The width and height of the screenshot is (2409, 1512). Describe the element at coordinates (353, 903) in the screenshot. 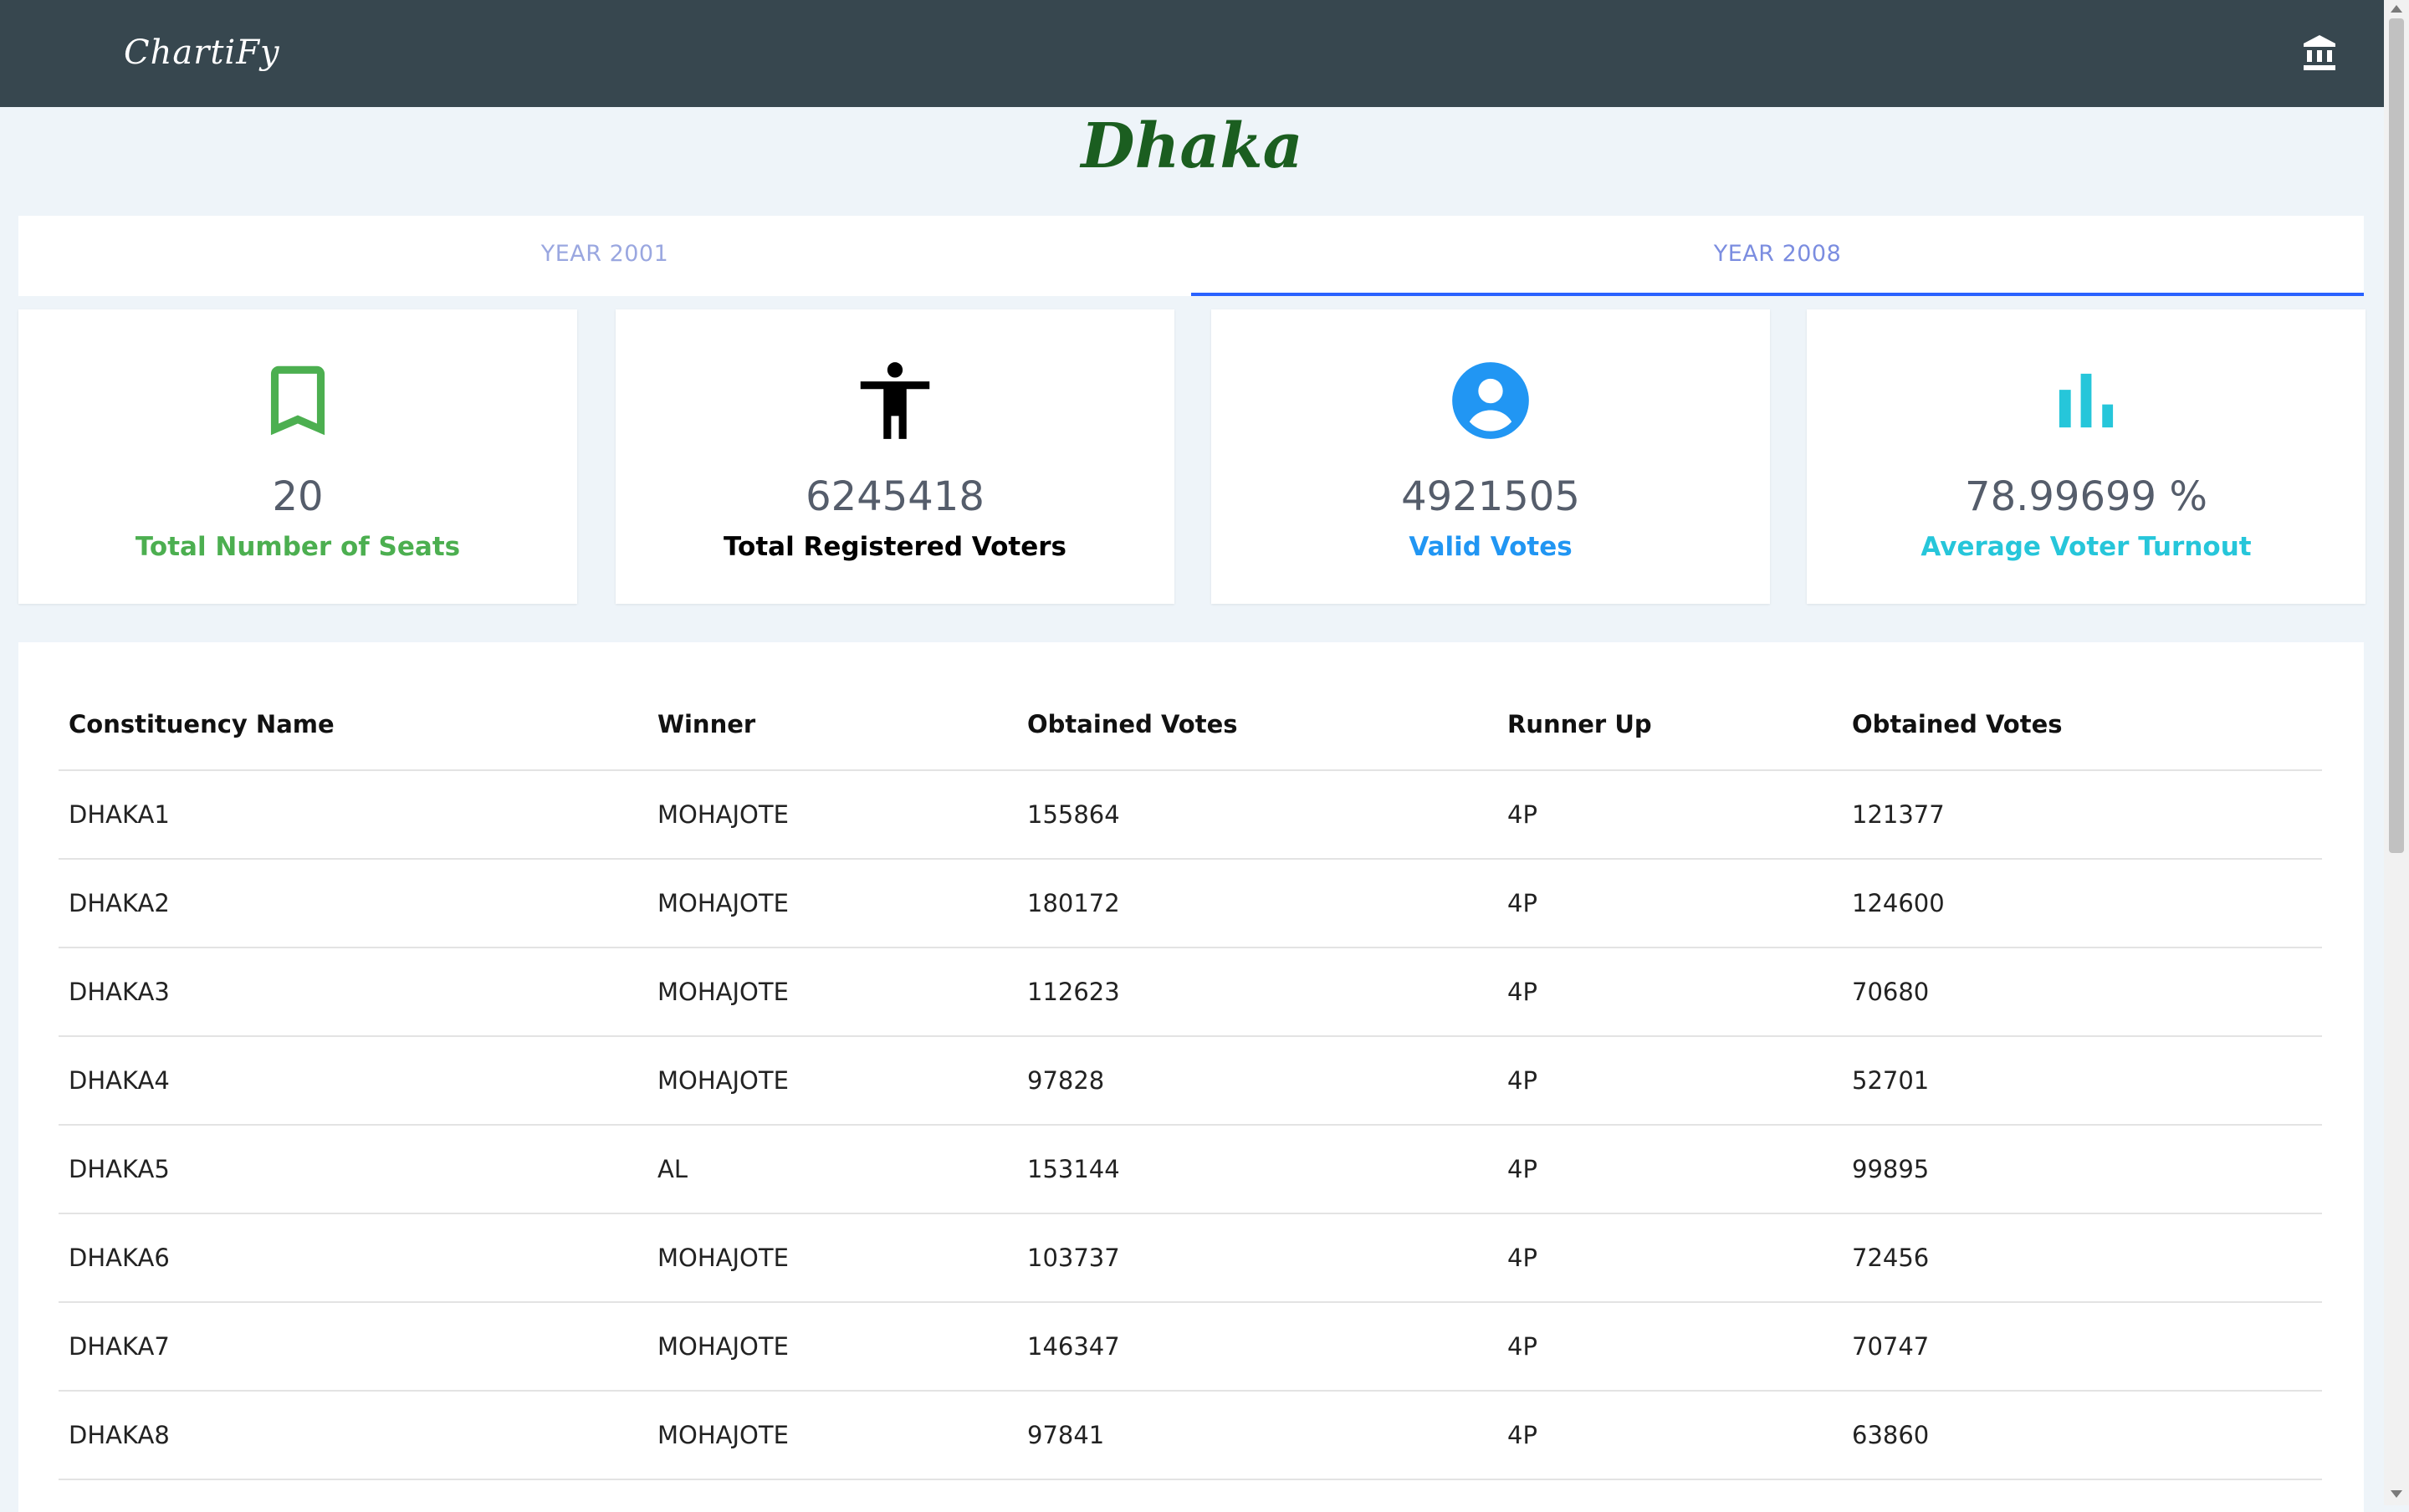

I see `constituency-cell: DHAKA2` at that location.